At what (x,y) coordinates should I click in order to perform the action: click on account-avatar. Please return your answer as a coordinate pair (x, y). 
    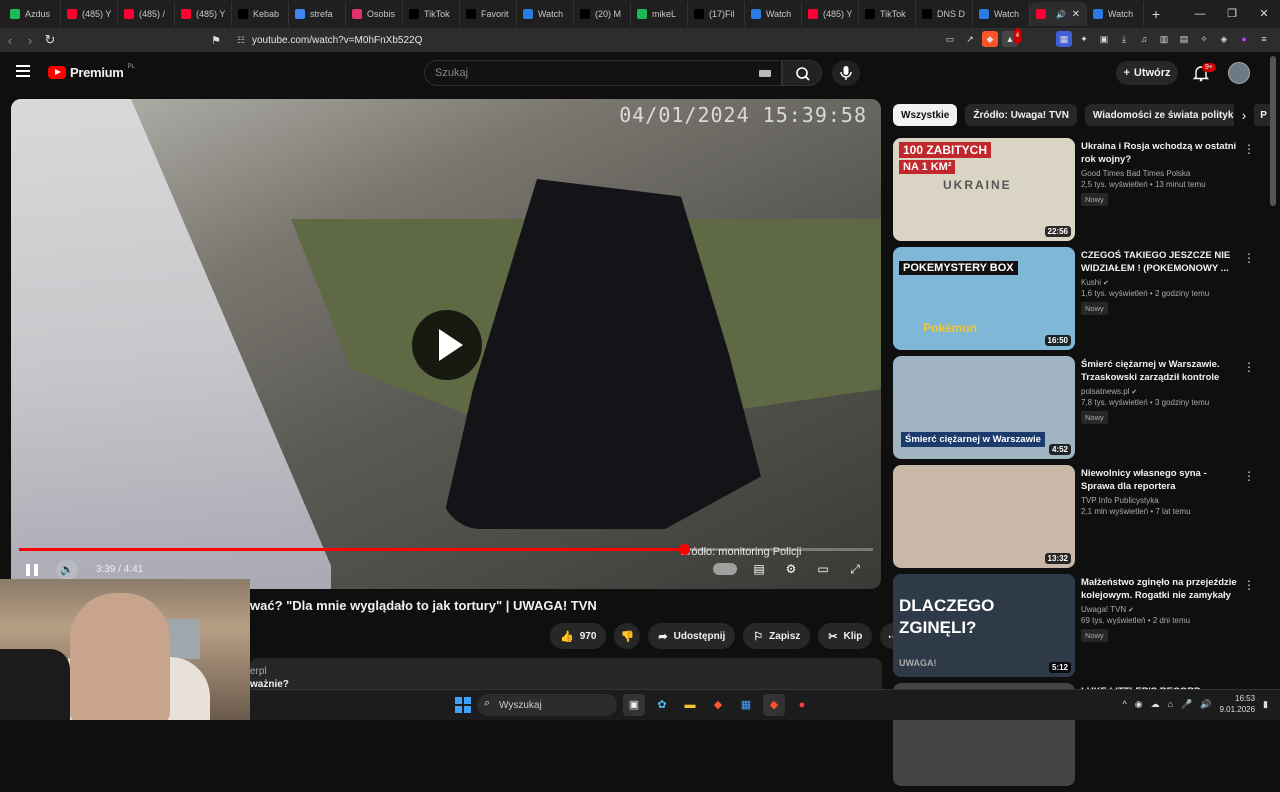
    Looking at the image, I should click on (1239, 73).